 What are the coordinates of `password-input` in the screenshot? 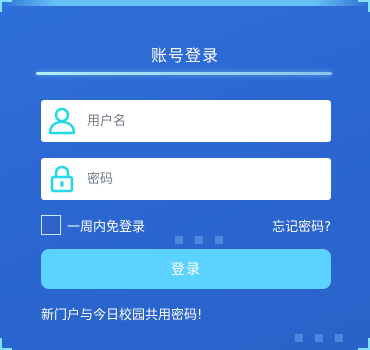 It's located at (197, 179).